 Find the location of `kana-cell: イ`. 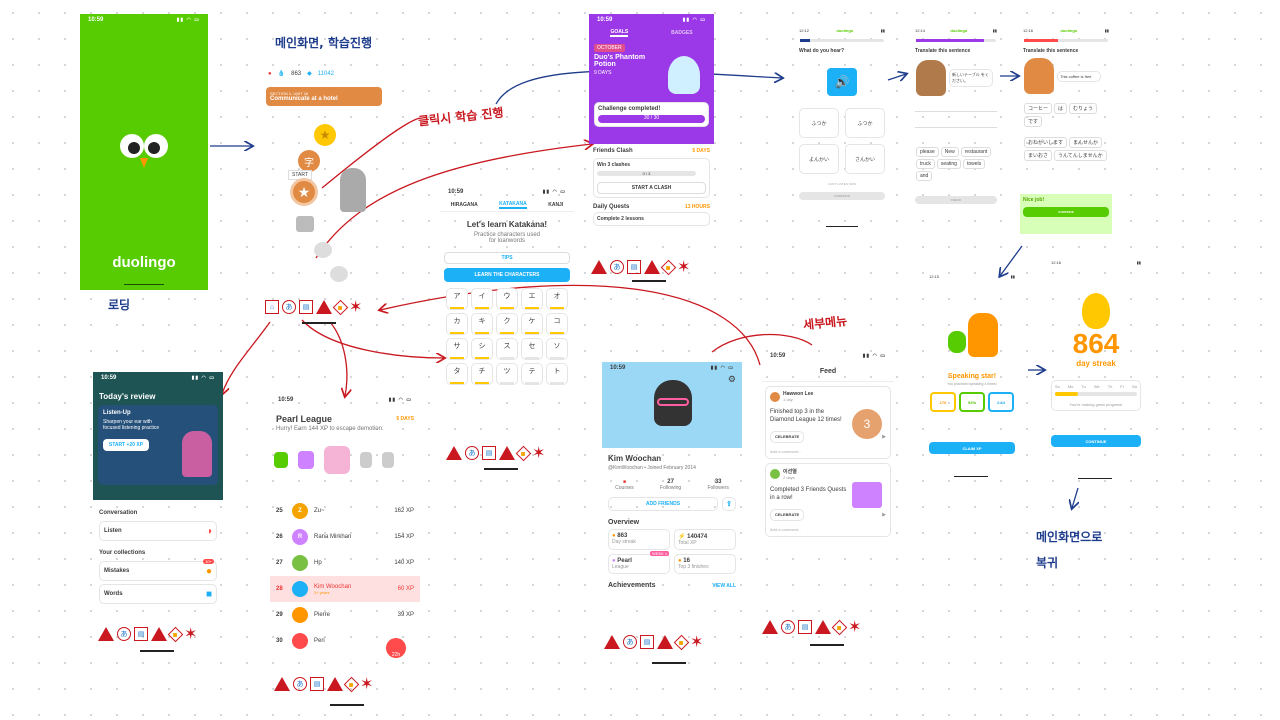

kana-cell: イ is located at coordinates (482, 299).